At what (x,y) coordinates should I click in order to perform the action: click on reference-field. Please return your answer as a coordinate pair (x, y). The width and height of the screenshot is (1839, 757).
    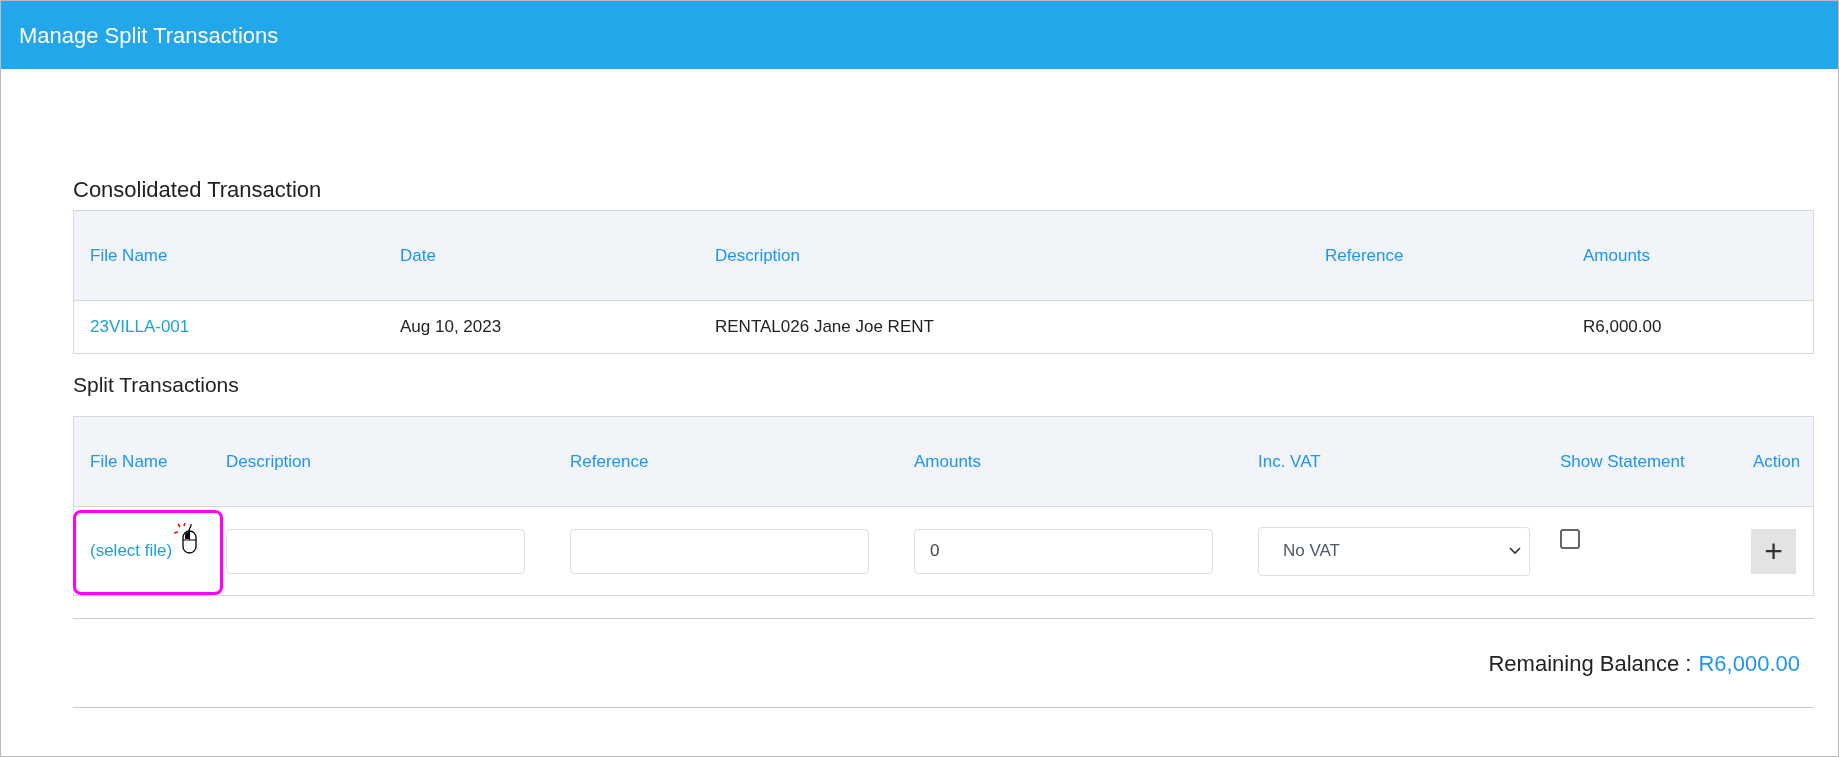
    Looking at the image, I should click on (719, 551).